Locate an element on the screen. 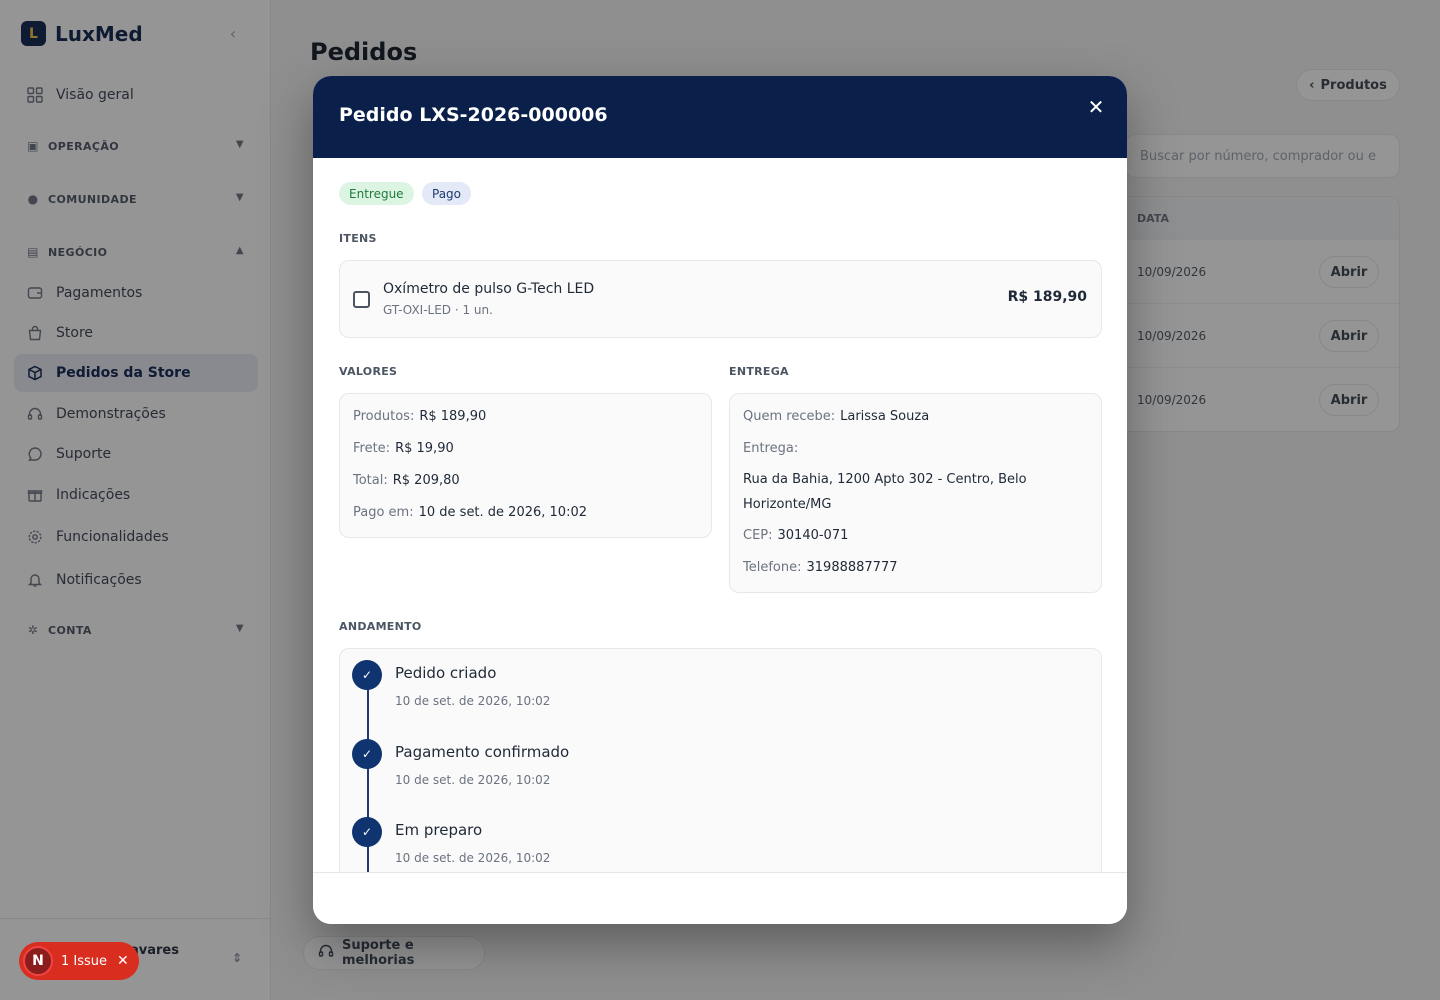  modal-footer is located at coordinates (720, 898).